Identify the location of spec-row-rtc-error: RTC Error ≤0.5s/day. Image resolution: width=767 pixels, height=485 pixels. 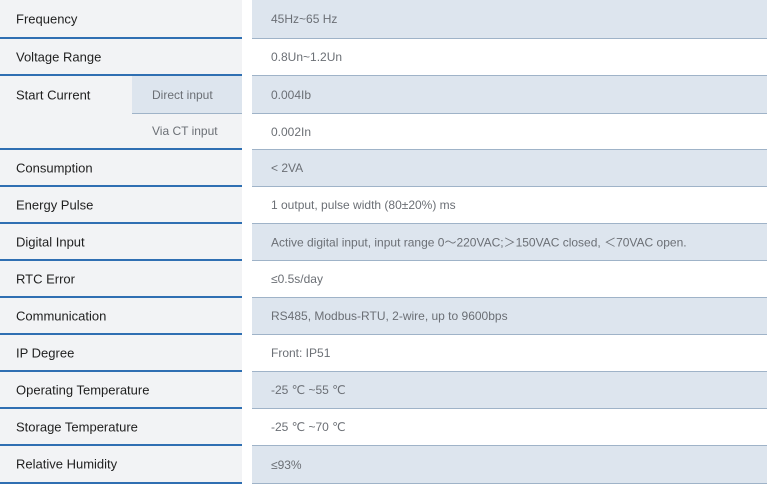
(383, 279).